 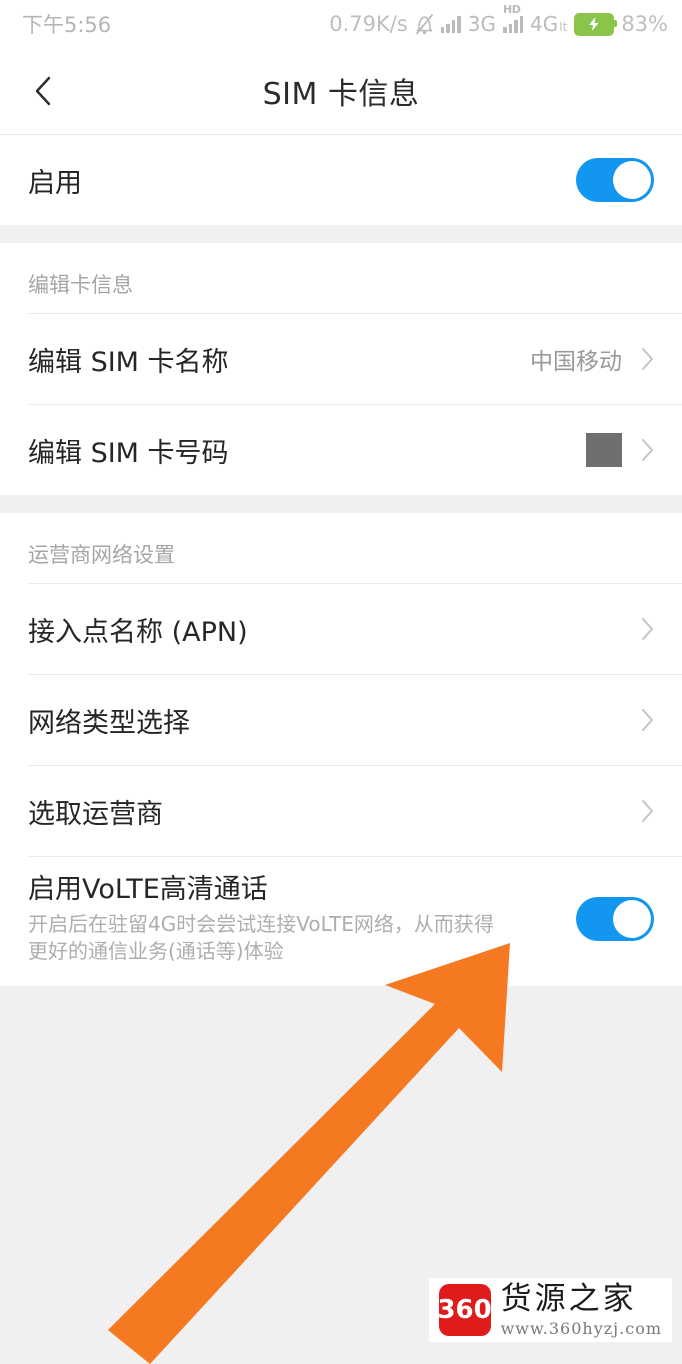 I want to click on battery-charging-icon, so click(x=596, y=24).